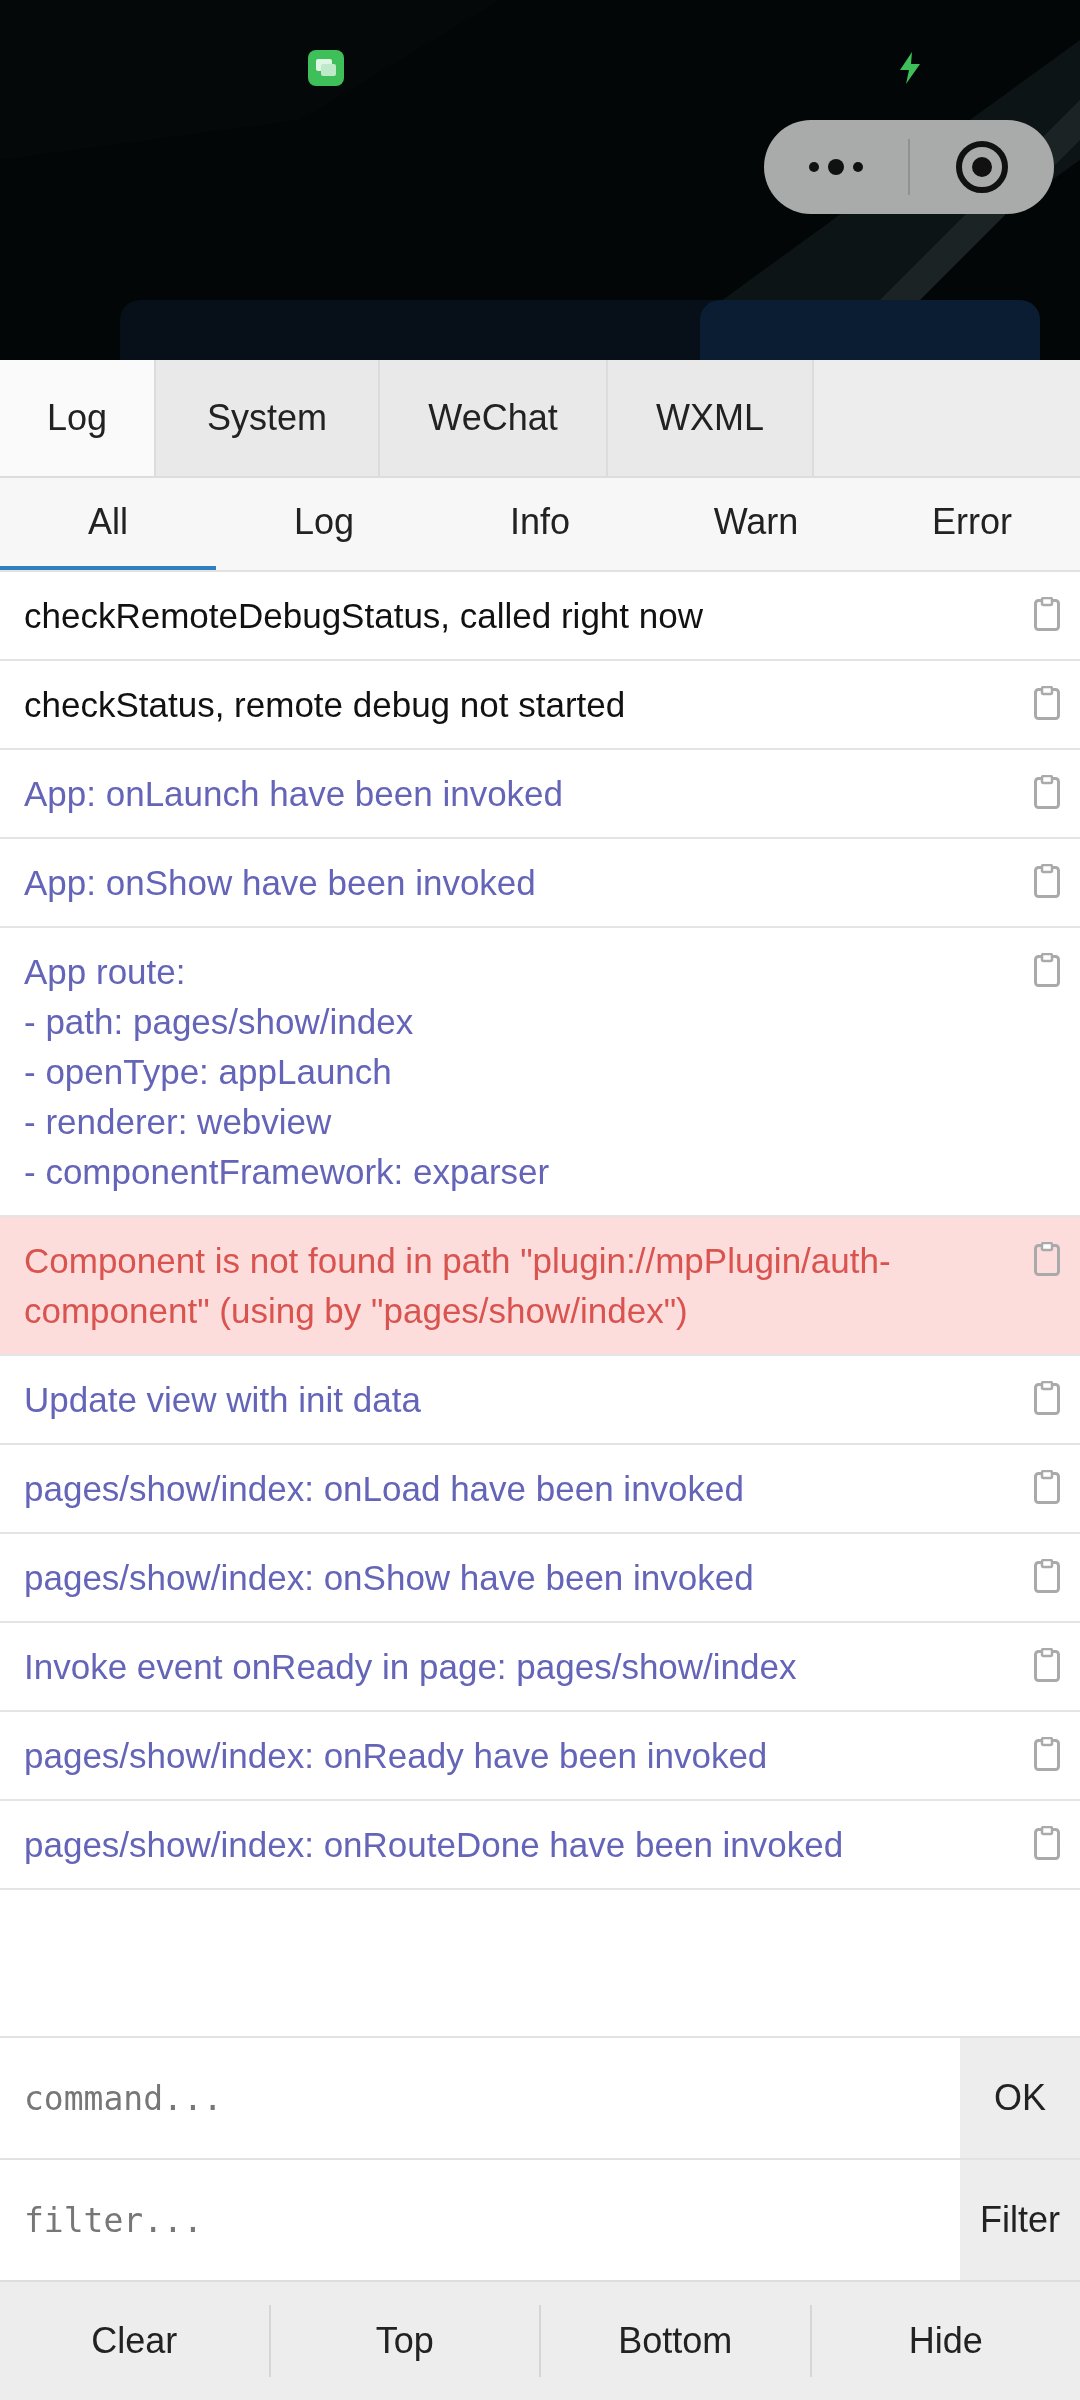 The width and height of the screenshot is (1080, 2400). Describe the element at coordinates (836, 167) in the screenshot. I see `more-icon` at that location.